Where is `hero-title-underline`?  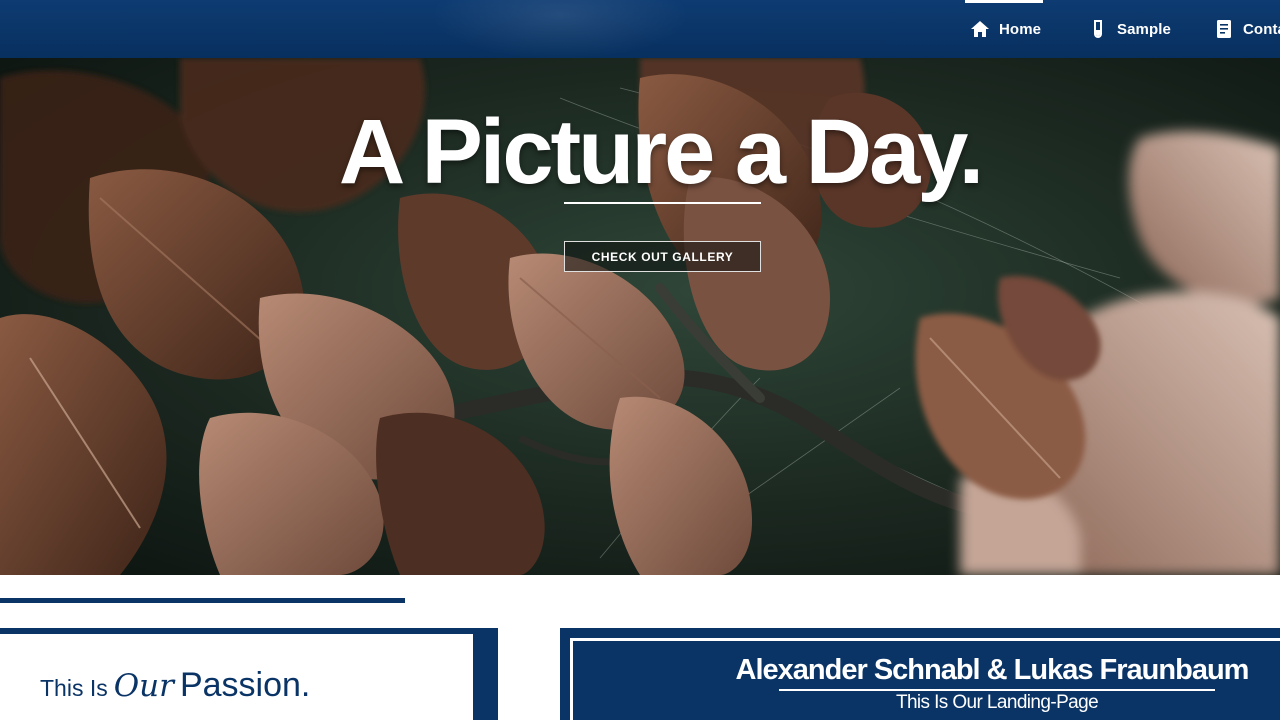 hero-title-underline is located at coordinates (662, 203).